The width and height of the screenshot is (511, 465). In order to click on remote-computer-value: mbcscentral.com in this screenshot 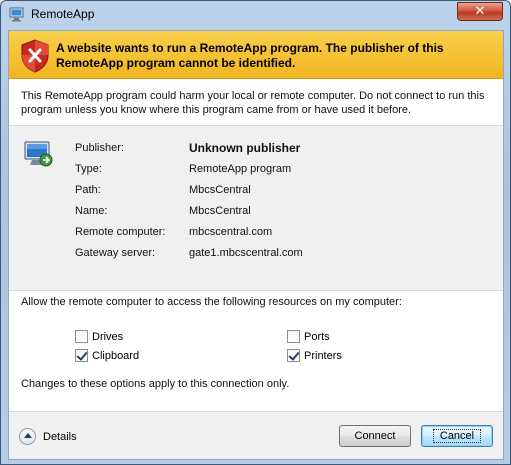, I will do `click(231, 232)`.